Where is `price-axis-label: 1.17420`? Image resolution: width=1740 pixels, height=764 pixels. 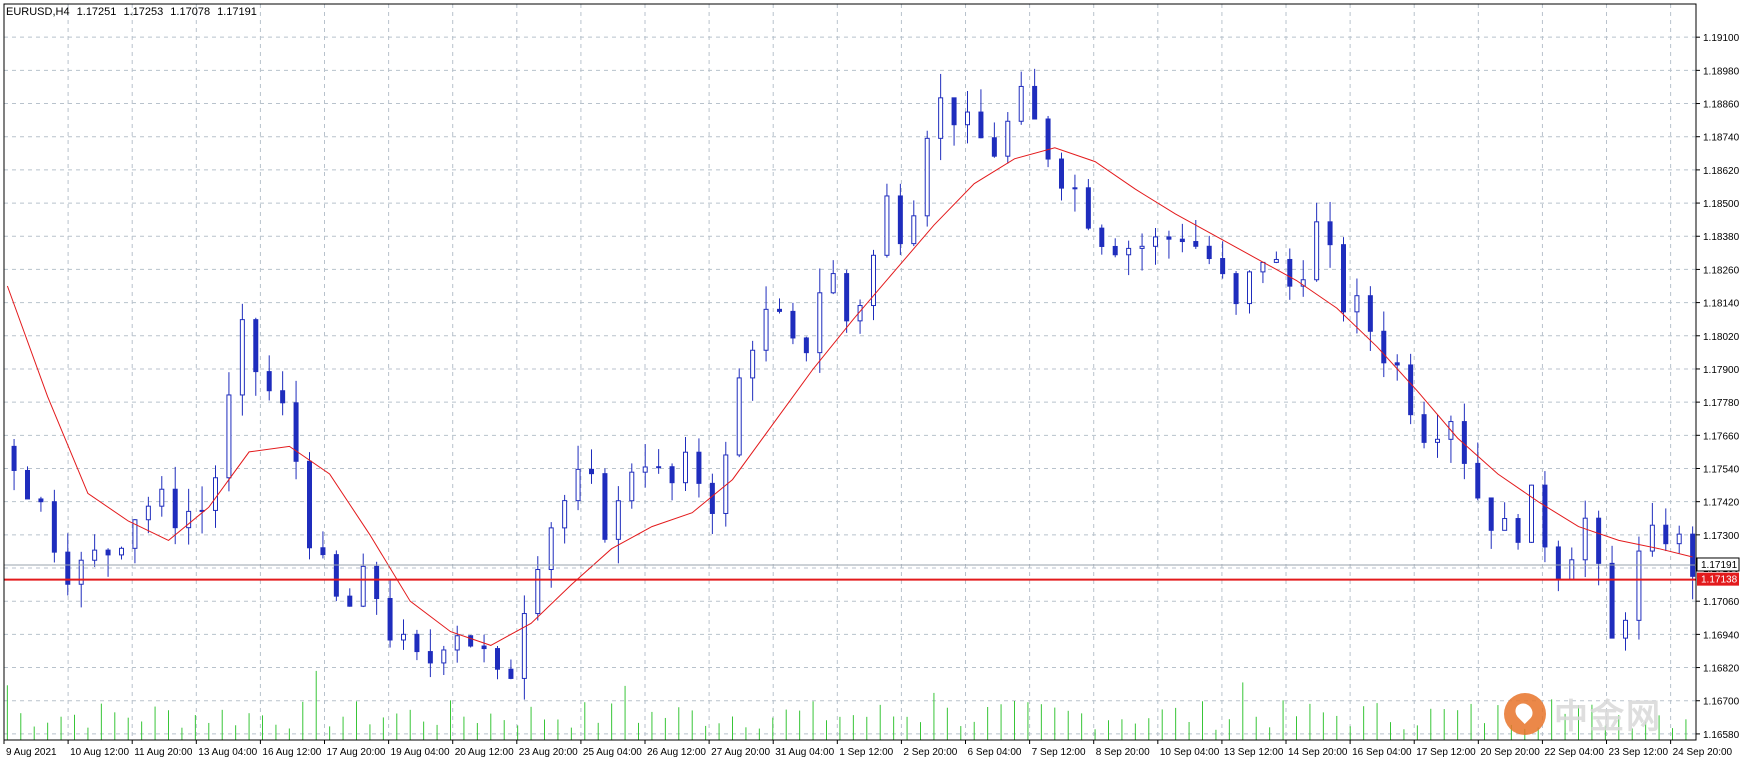
price-axis-label: 1.17420 is located at coordinates (1721, 503).